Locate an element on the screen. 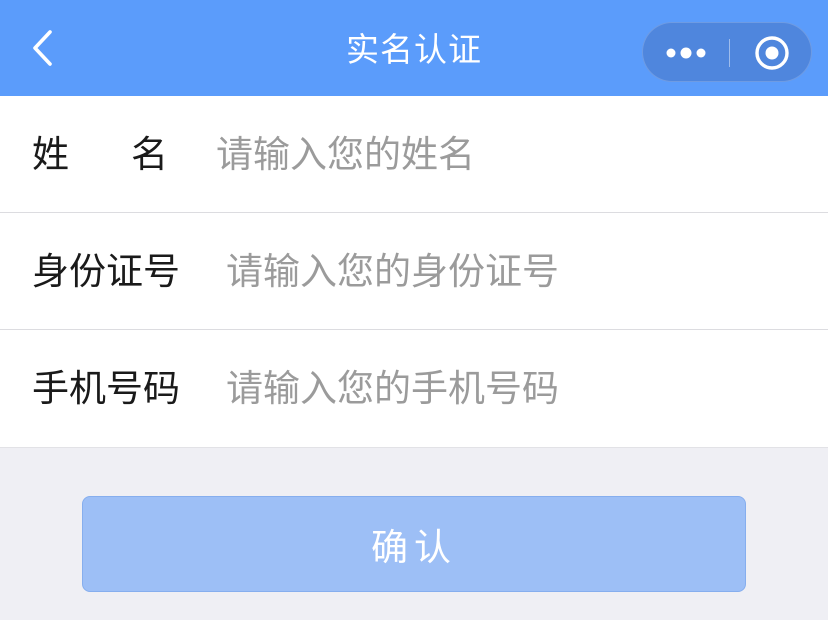 The width and height of the screenshot is (828, 620). close-button is located at coordinates (771, 53).